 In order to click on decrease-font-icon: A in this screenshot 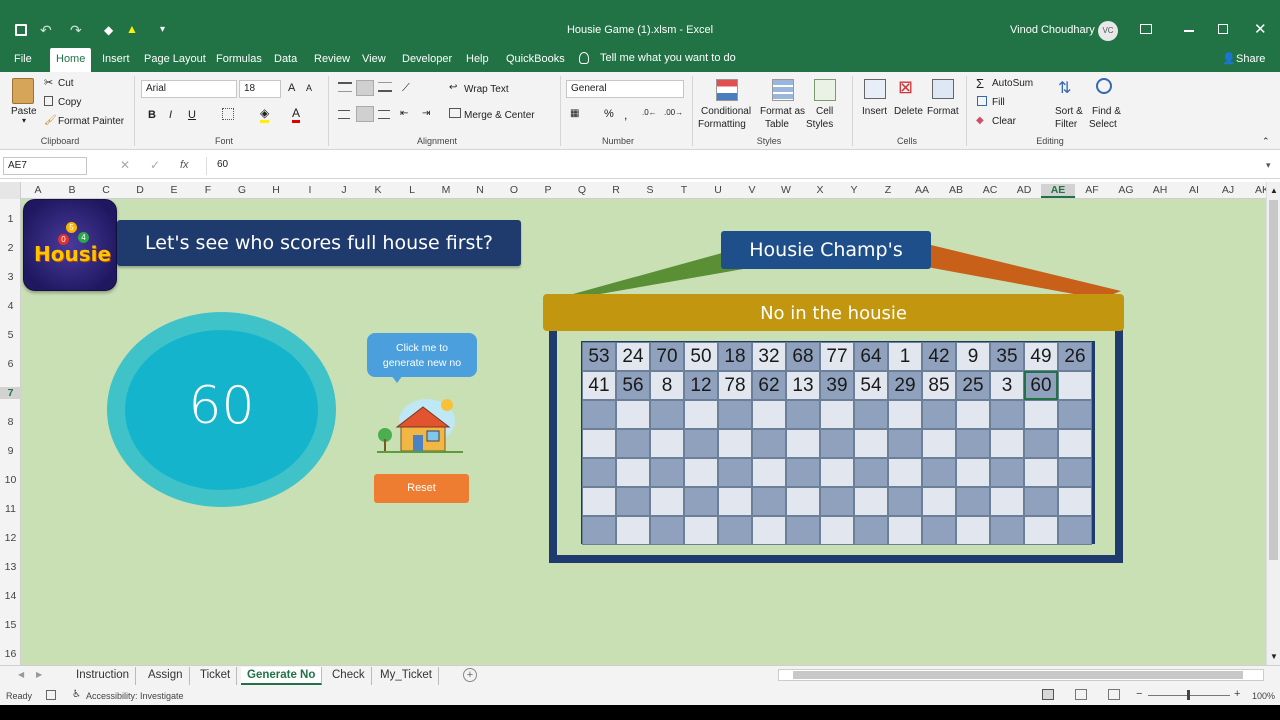, I will do `click(309, 88)`.